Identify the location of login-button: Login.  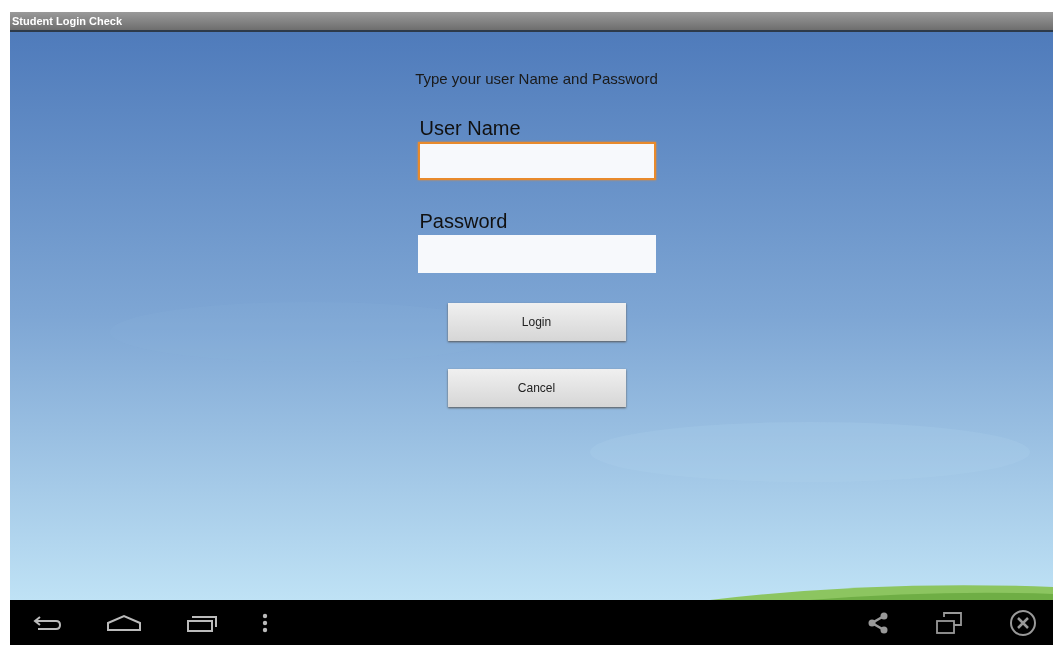
(536, 322).